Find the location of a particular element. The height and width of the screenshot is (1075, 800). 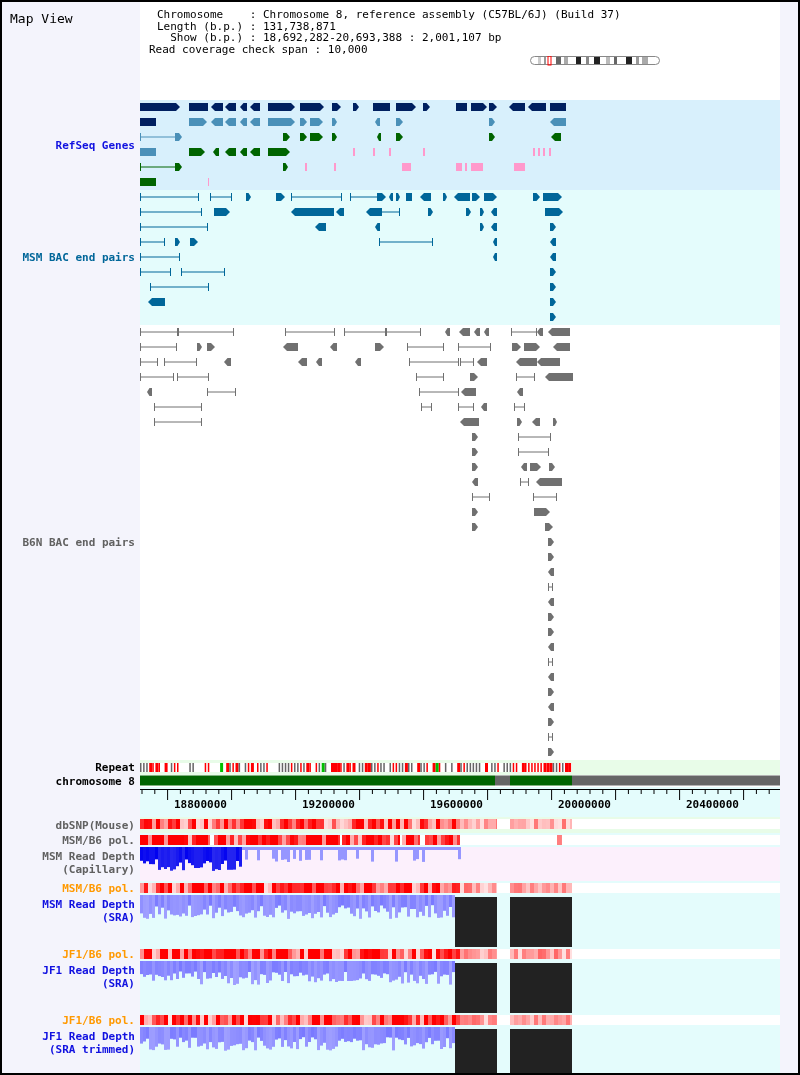

track-label: JF1 Read Depth (SRA) is located at coordinates (88, 977).